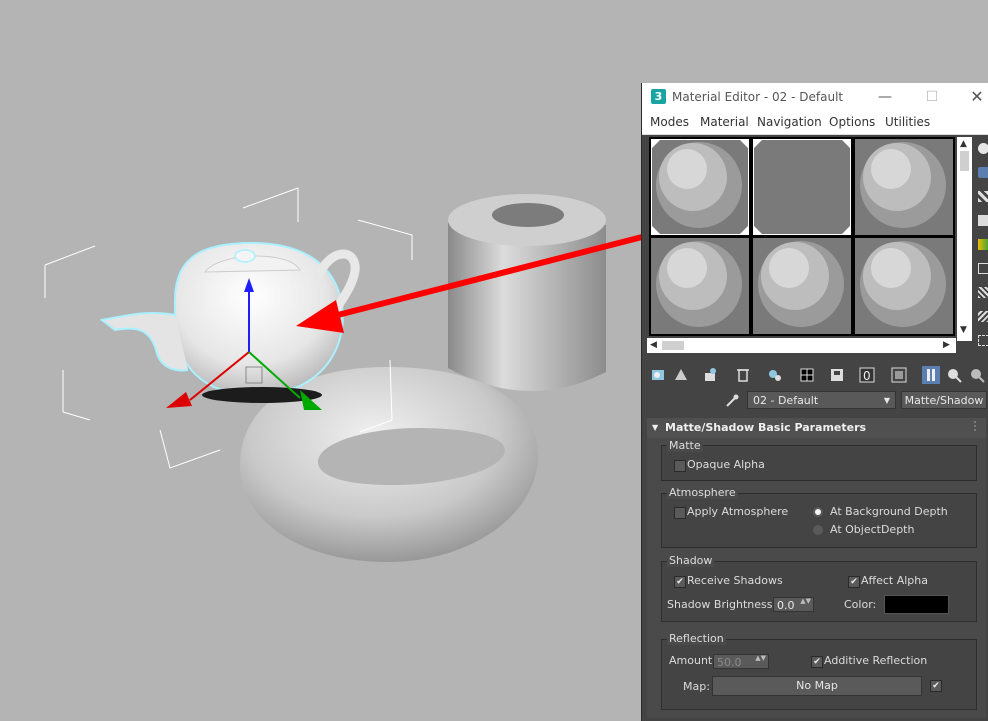 This screenshot has height=721, width=988. I want to click on material-toolbar: 0, so click(815, 375).